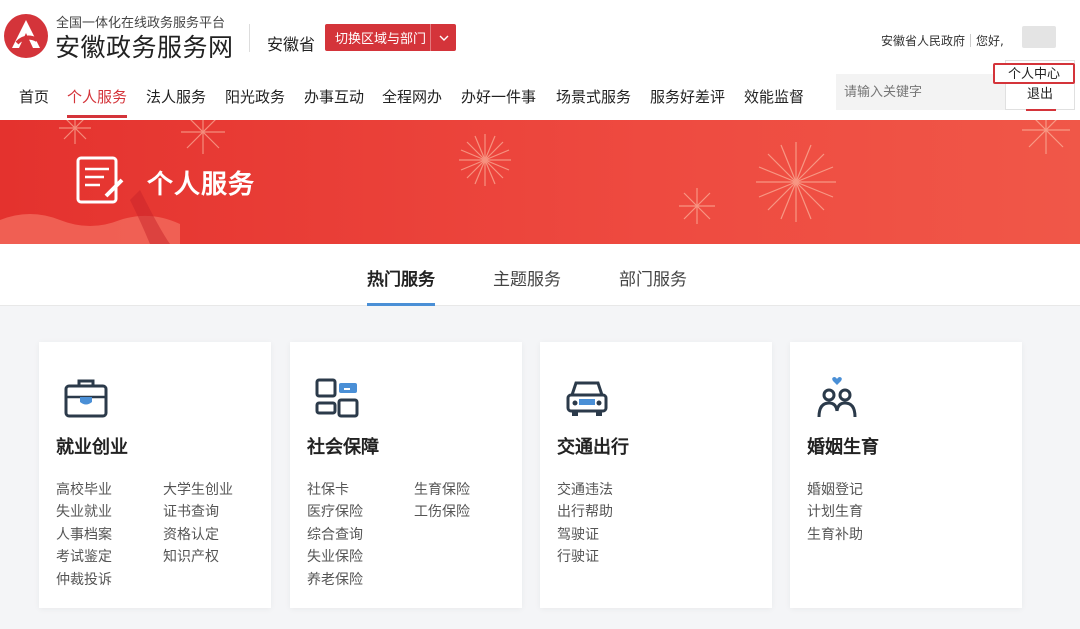 This screenshot has height=629, width=1080. I want to click on logout-link: 退出, so click(1040, 97).